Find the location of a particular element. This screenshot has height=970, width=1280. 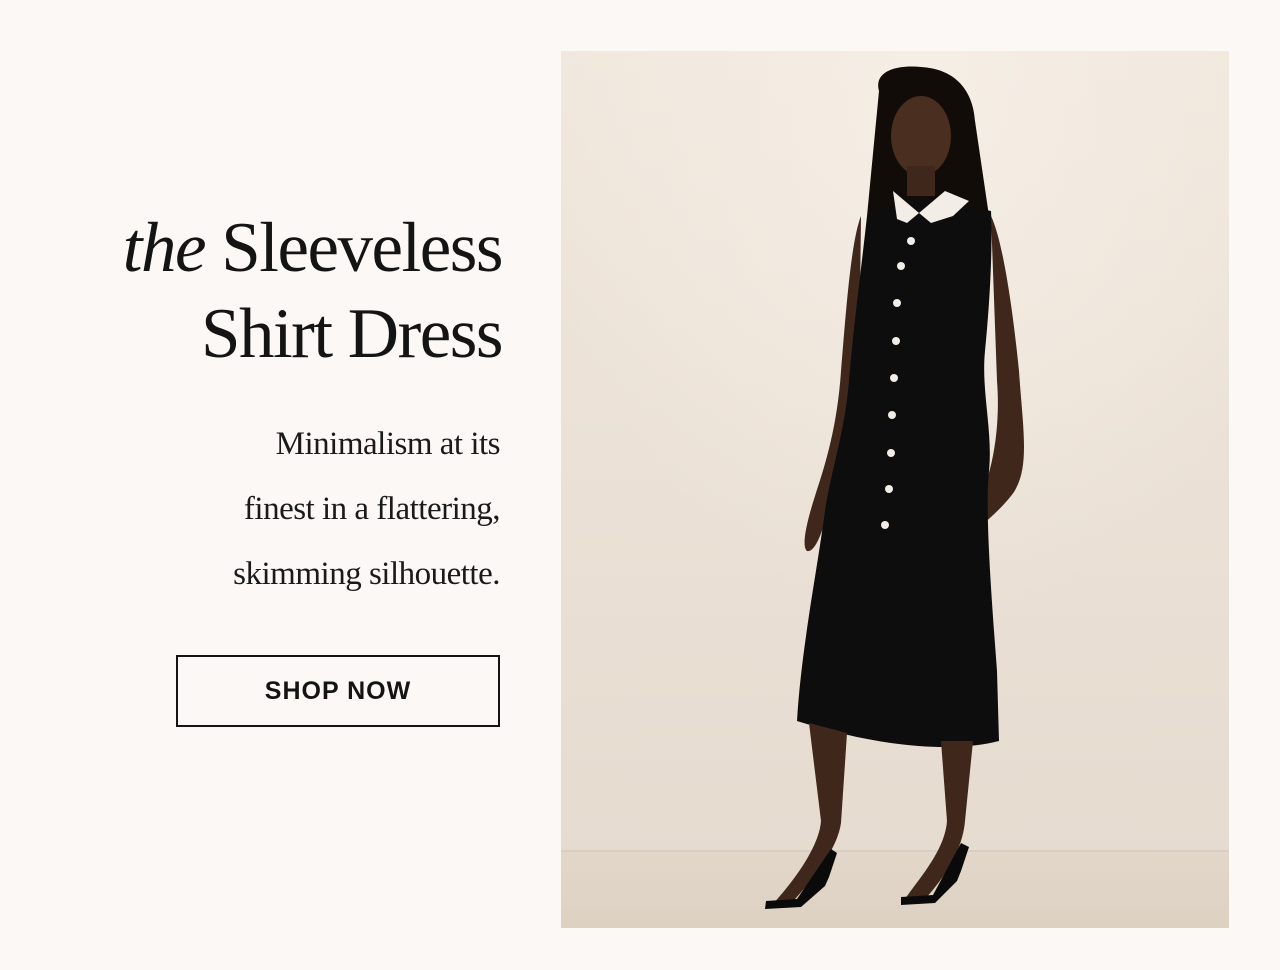

studio-floor is located at coordinates (895, 889).